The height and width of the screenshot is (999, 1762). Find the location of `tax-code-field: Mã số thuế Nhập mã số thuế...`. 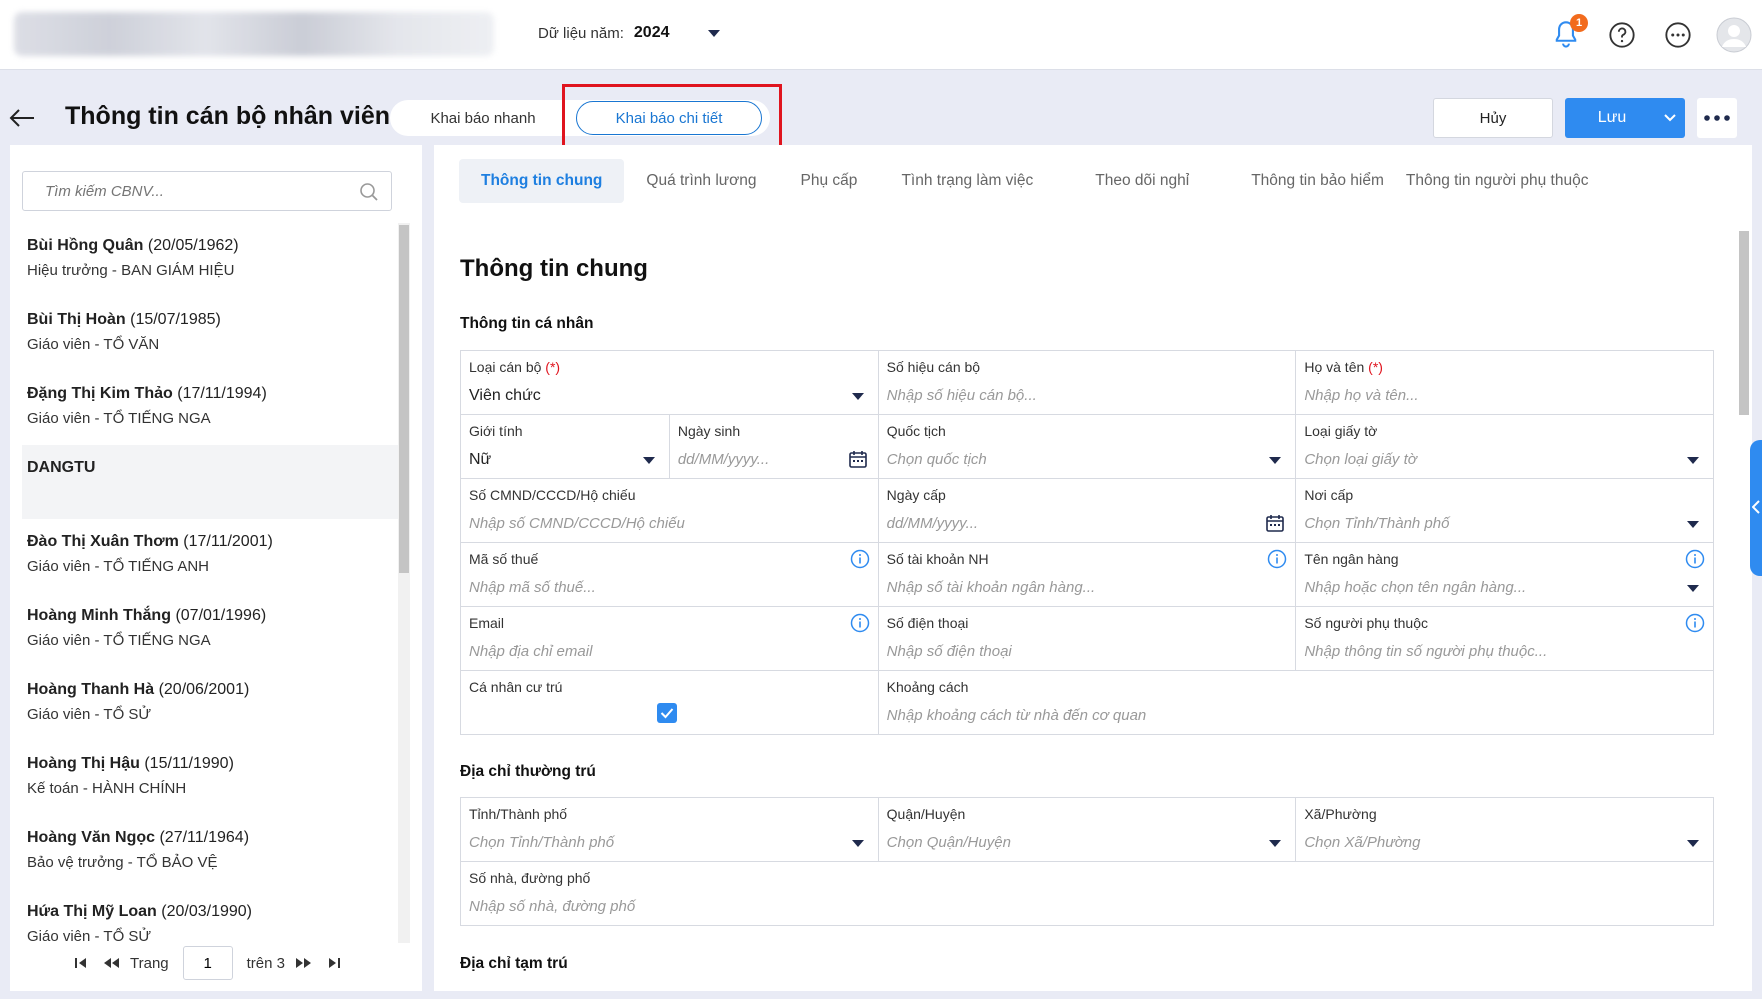

tax-code-field: Mã số thuế Nhập mã số thuế... is located at coordinates (670, 575).